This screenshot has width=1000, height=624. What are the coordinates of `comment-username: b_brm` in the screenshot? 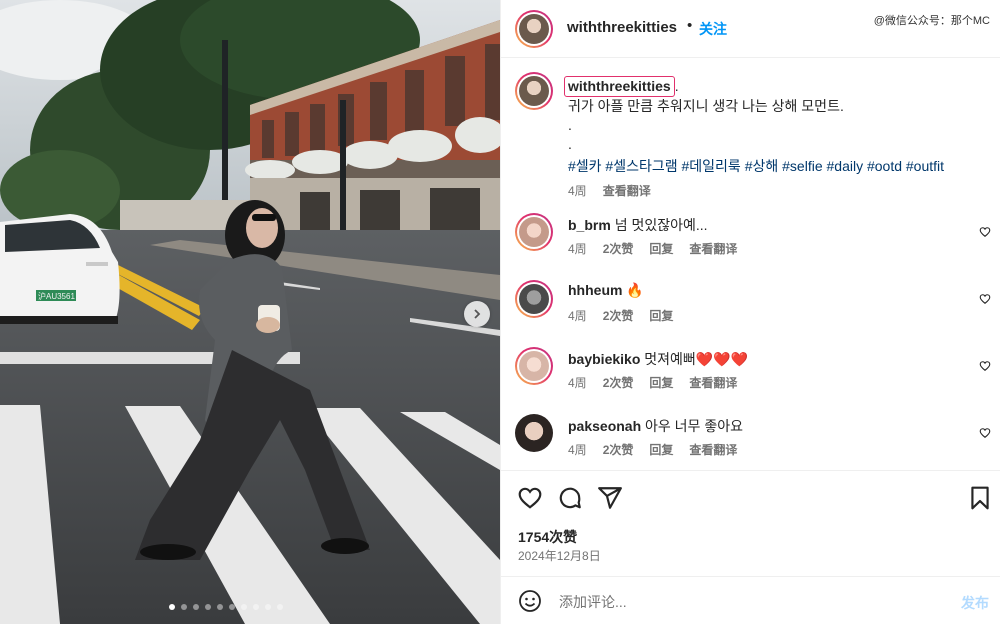 It's located at (589, 225).